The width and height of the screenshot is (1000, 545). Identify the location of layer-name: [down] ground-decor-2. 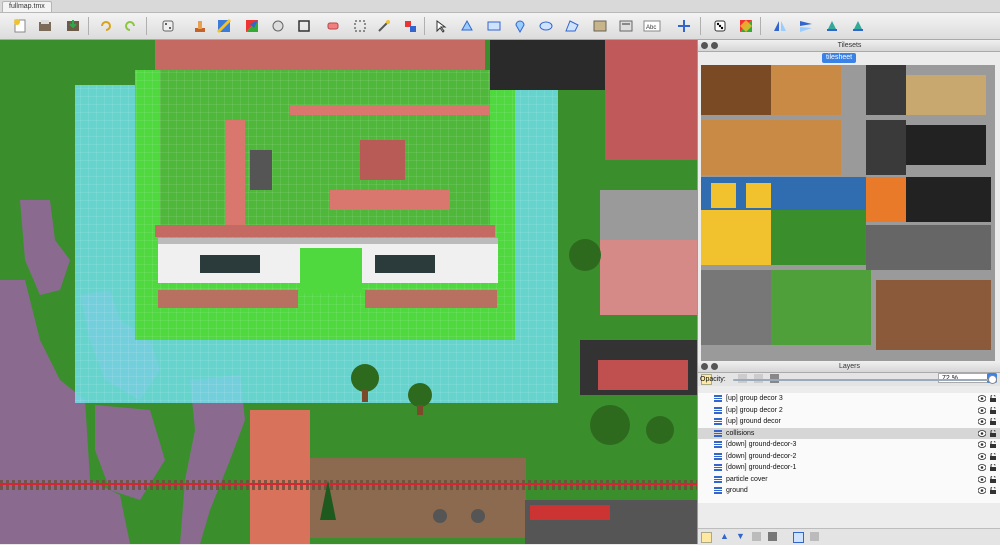
(761, 456).